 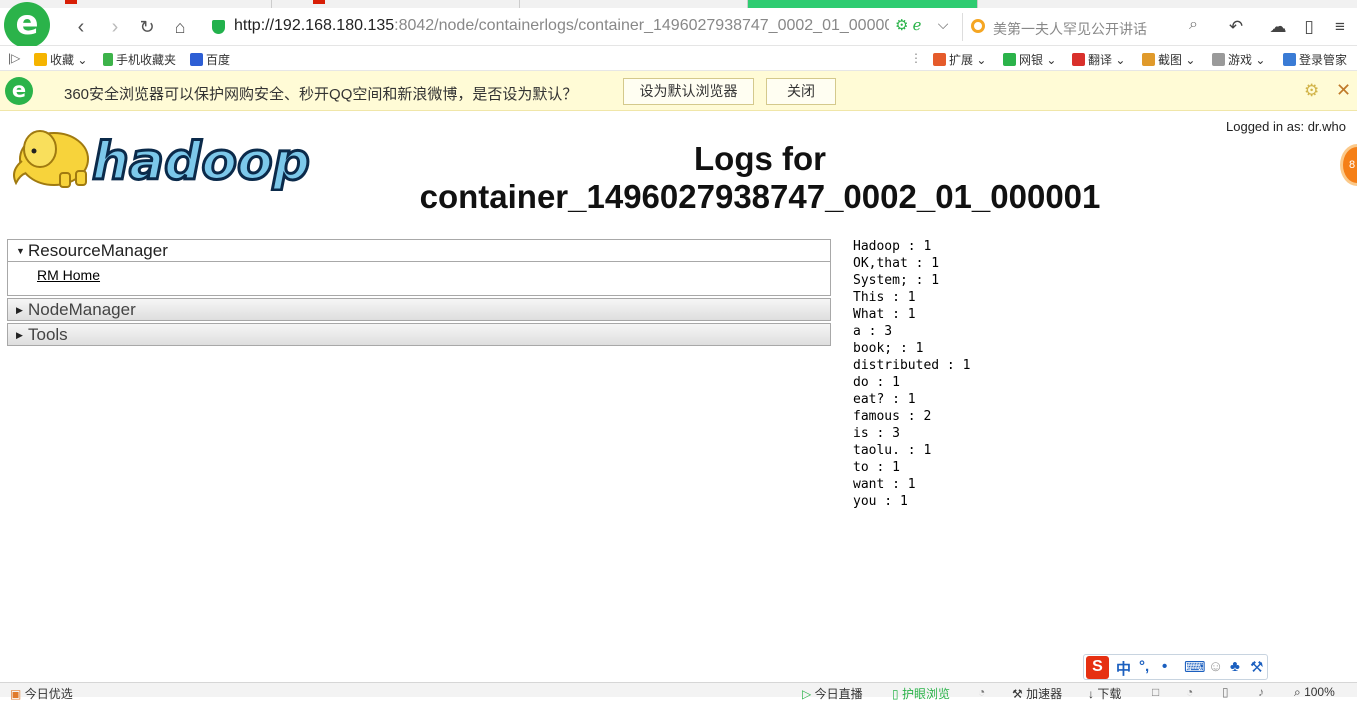 What do you see at coordinates (210, 59) in the screenshot?
I see `bookmark-baidu: 百度` at bounding box center [210, 59].